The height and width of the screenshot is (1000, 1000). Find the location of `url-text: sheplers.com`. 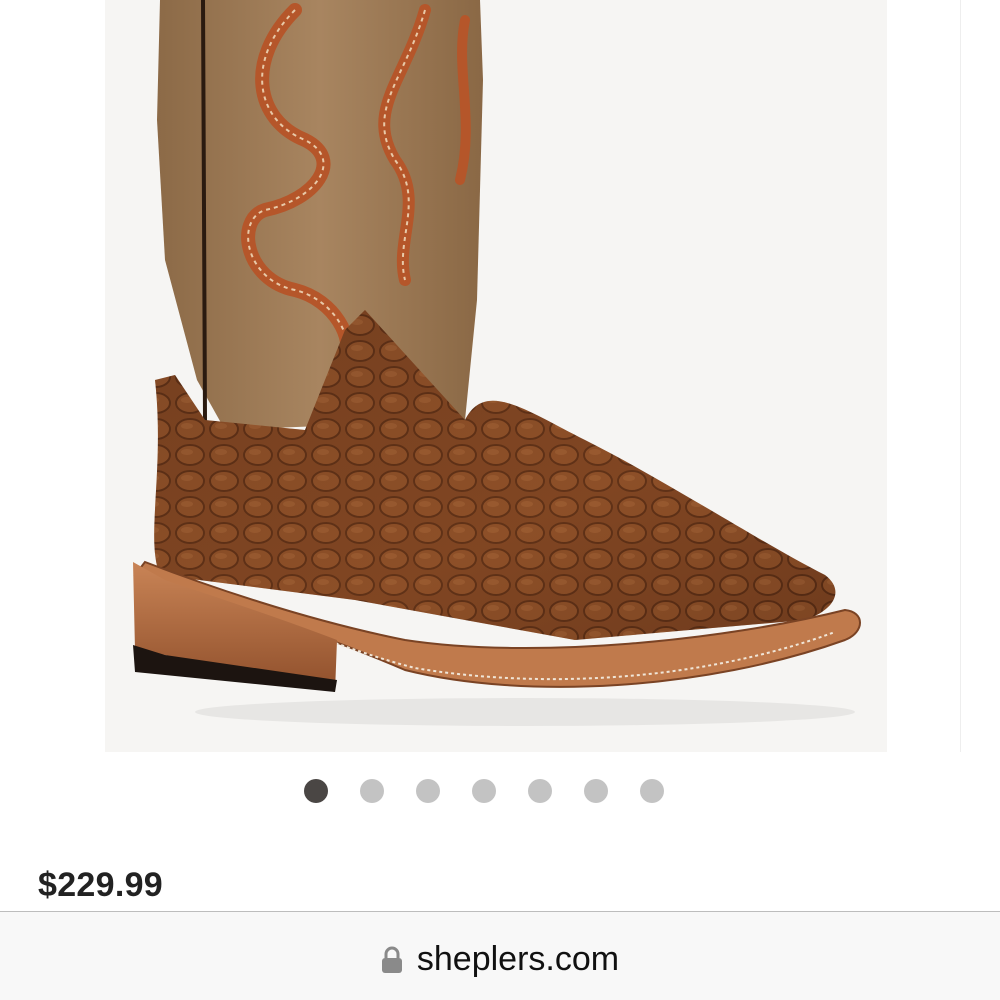

url-text: sheplers.com is located at coordinates (518, 959).